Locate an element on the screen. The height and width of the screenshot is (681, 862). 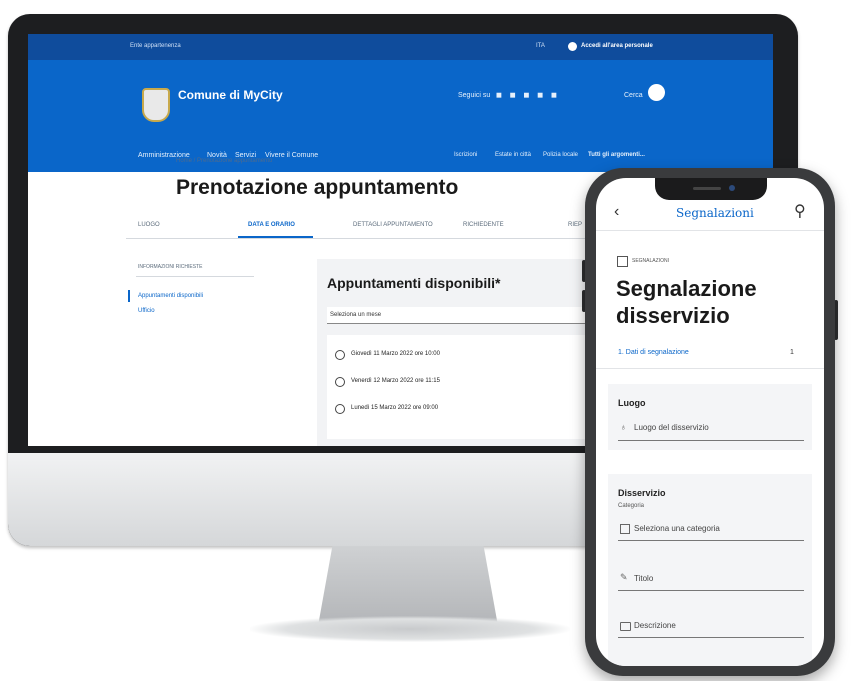
nav-right-item: Estate in città is located at coordinates (513, 155).